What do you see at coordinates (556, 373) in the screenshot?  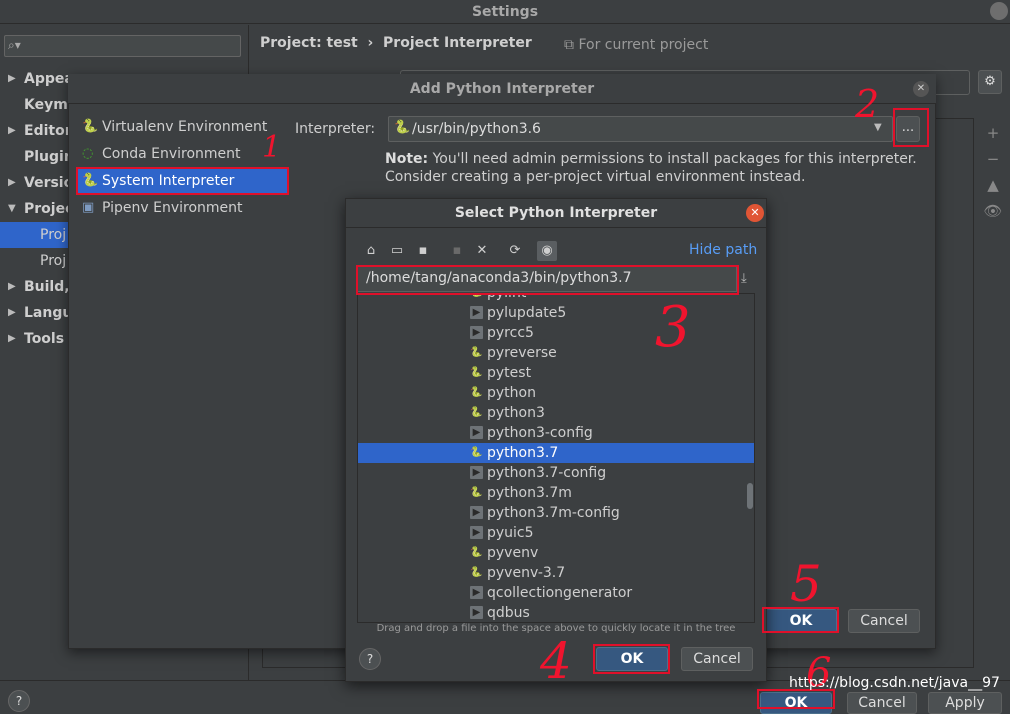 I see `file-row: 🐍 pytest` at bounding box center [556, 373].